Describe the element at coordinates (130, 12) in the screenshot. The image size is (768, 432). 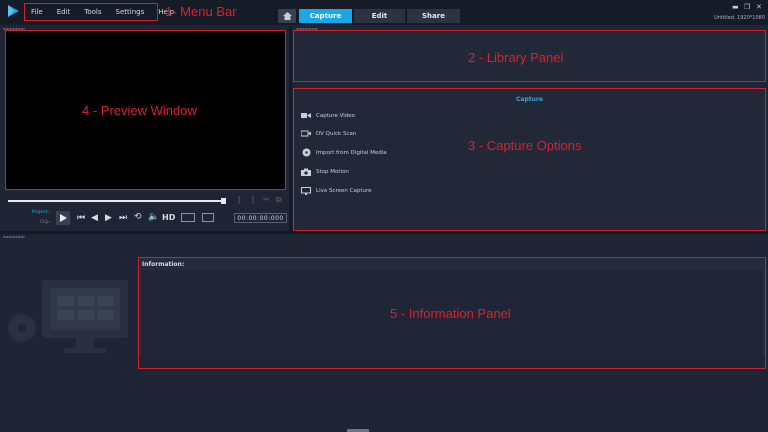
I see `menu-settings: Settings` at that location.